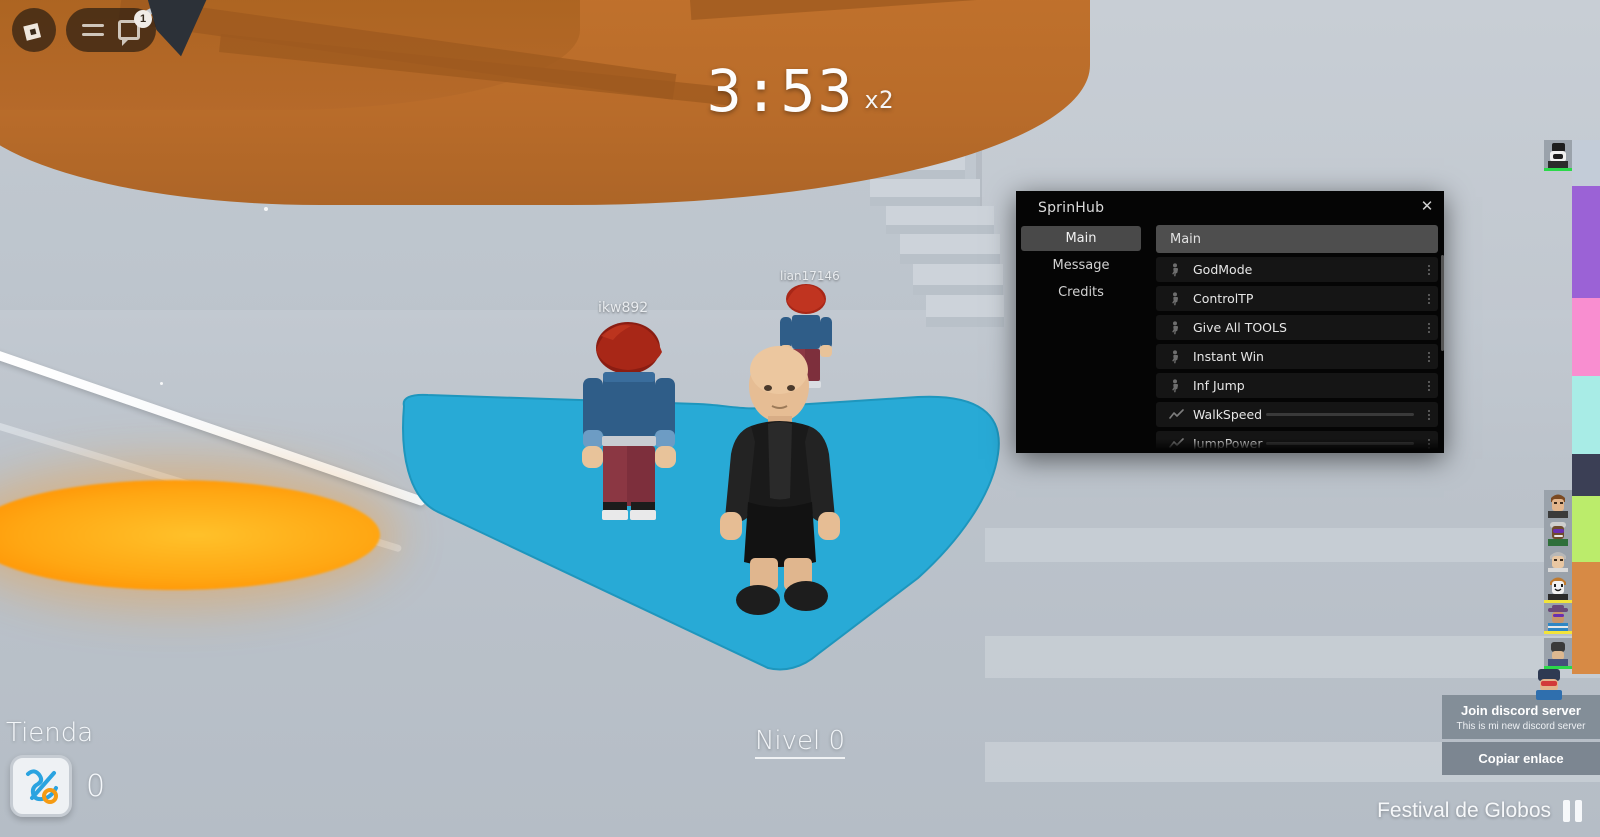  I want to click on sprinhub-tab-main: Main, so click(1081, 238).